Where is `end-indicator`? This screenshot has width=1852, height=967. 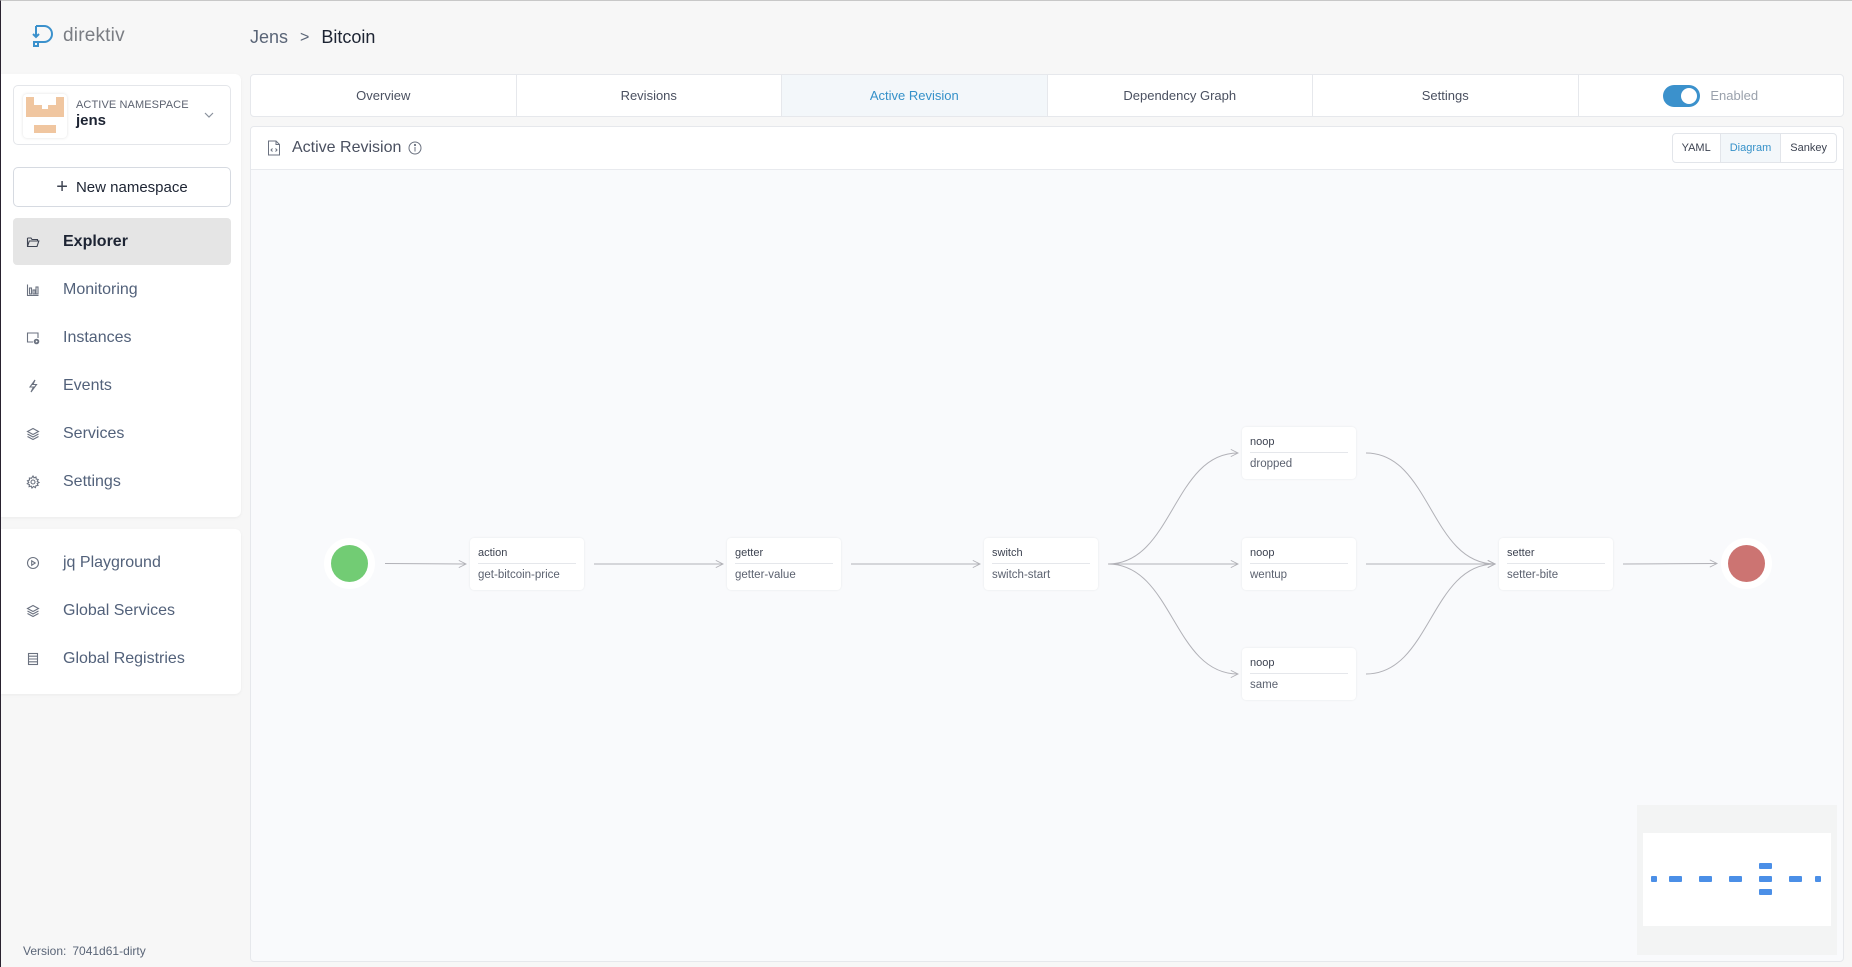
end-indicator is located at coordinates (1746, 563).